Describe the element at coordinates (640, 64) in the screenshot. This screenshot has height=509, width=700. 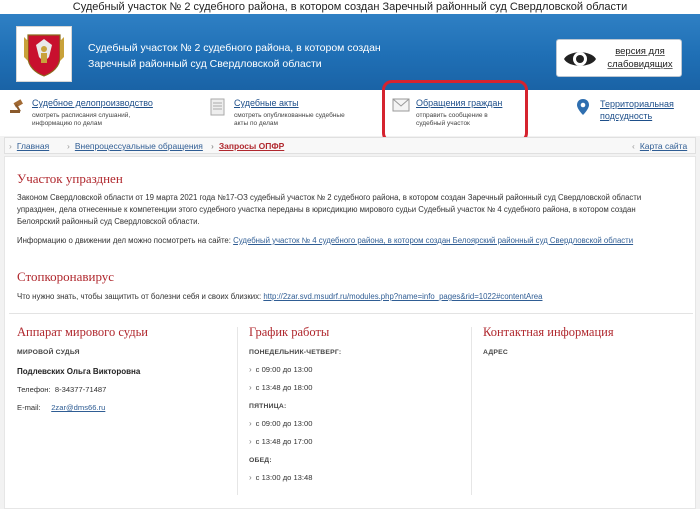
I see `low-vision-line-2: слабовидящих` at that location.